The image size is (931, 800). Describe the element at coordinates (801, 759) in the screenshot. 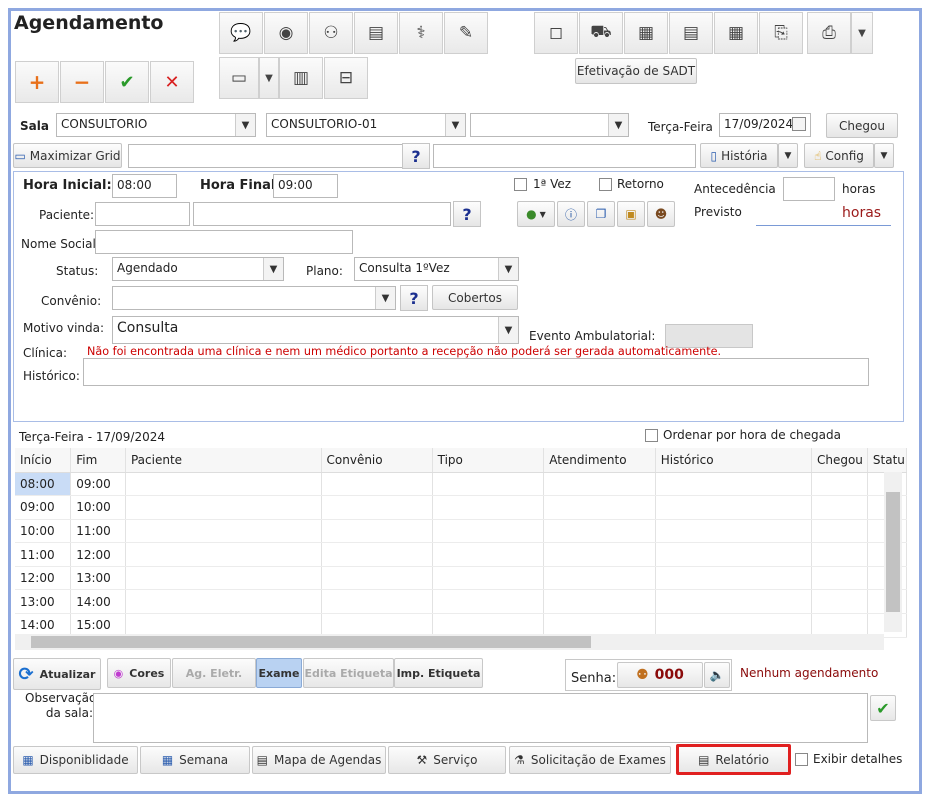

I see `exibir-detalhes-checkbox` at that location.